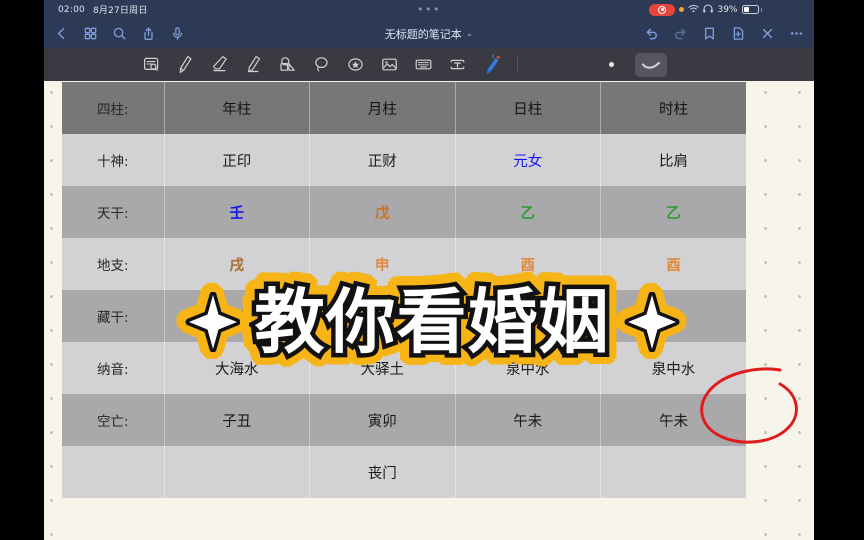 Image resolution: width=864 pixels, height=540 pixels. Describe the element at coordinates (682, 9) in the screenshot. I see `privacy-indicator-dot-icon` at that location.